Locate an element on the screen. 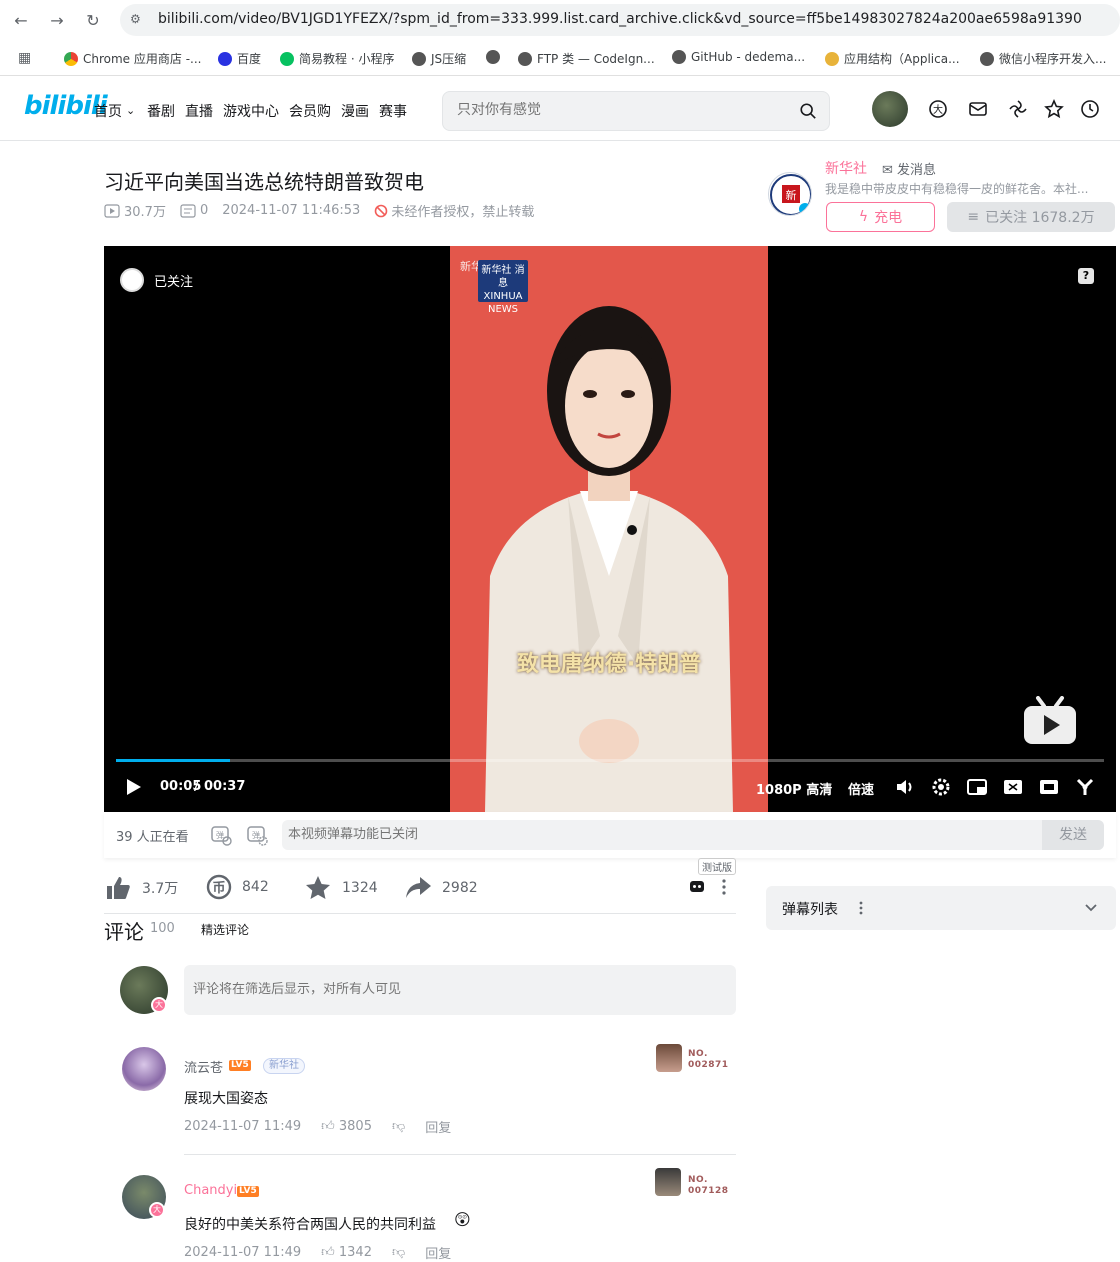  nav-live: 直播 is located at coordinates (199, 111).